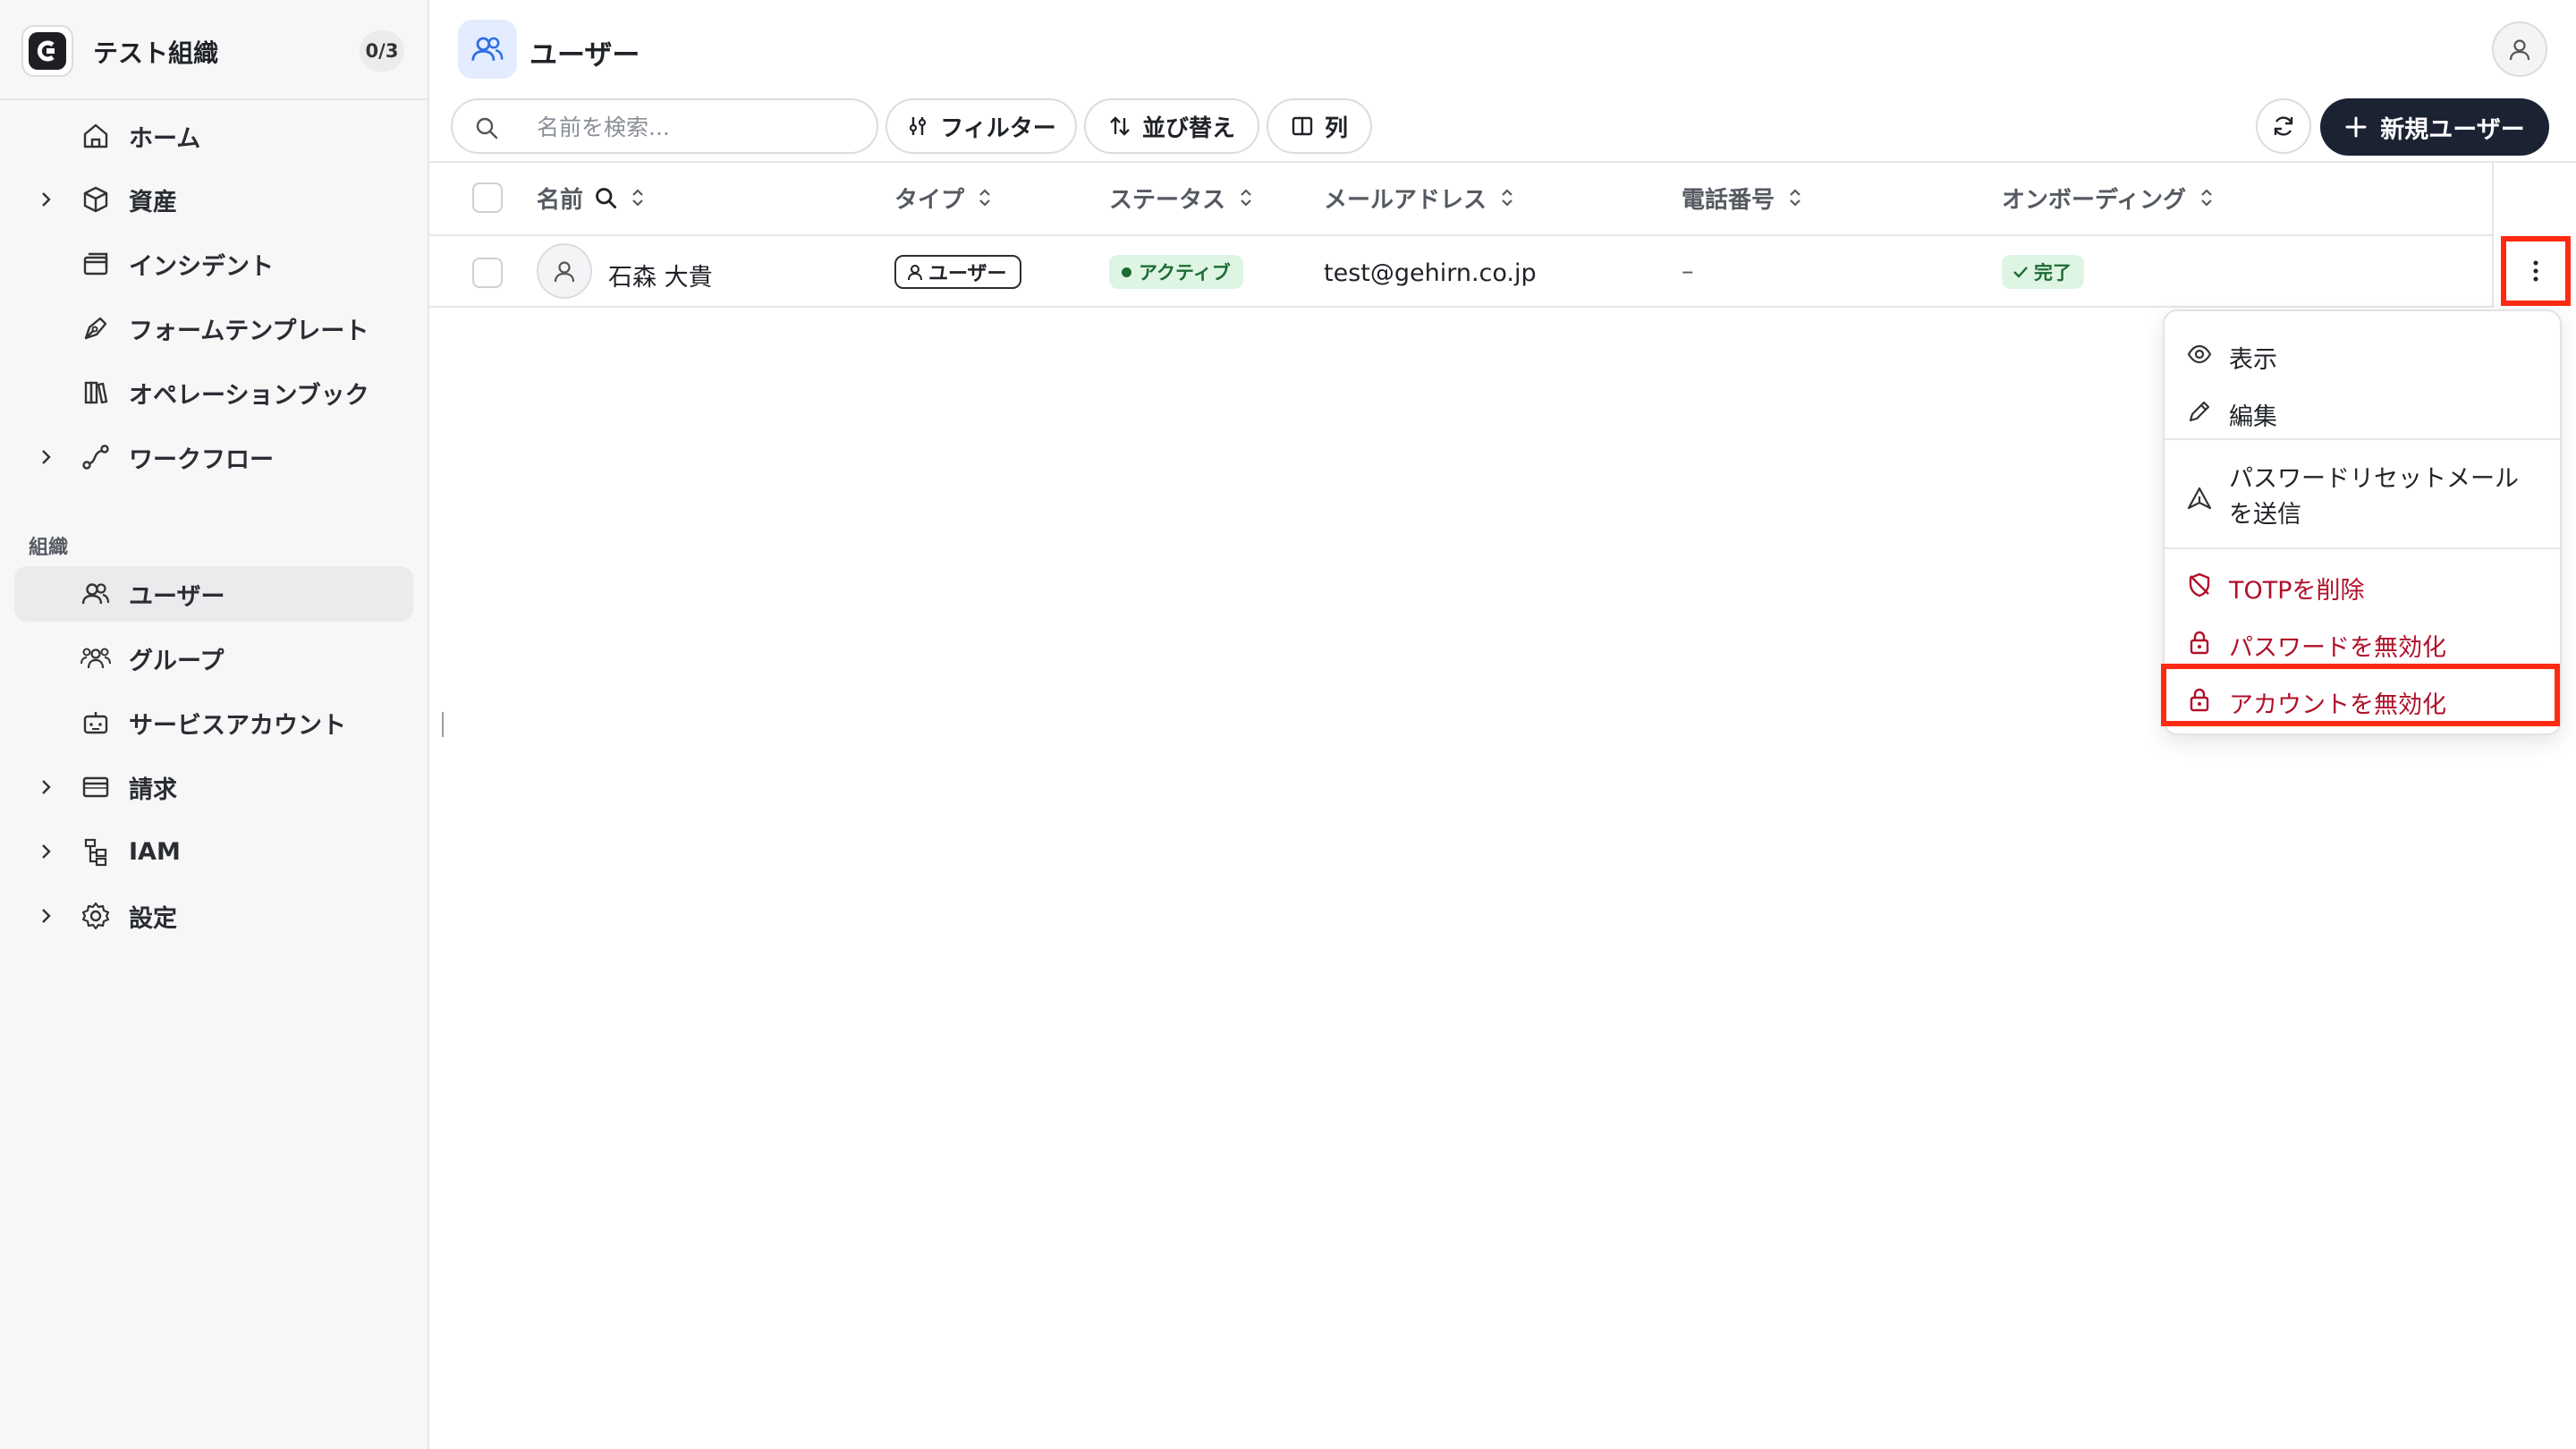  What do you see at coordinates (1176, 272) in the screenshot?
I see `status-badge: アクティブ` at bounding box center [1176, 272].